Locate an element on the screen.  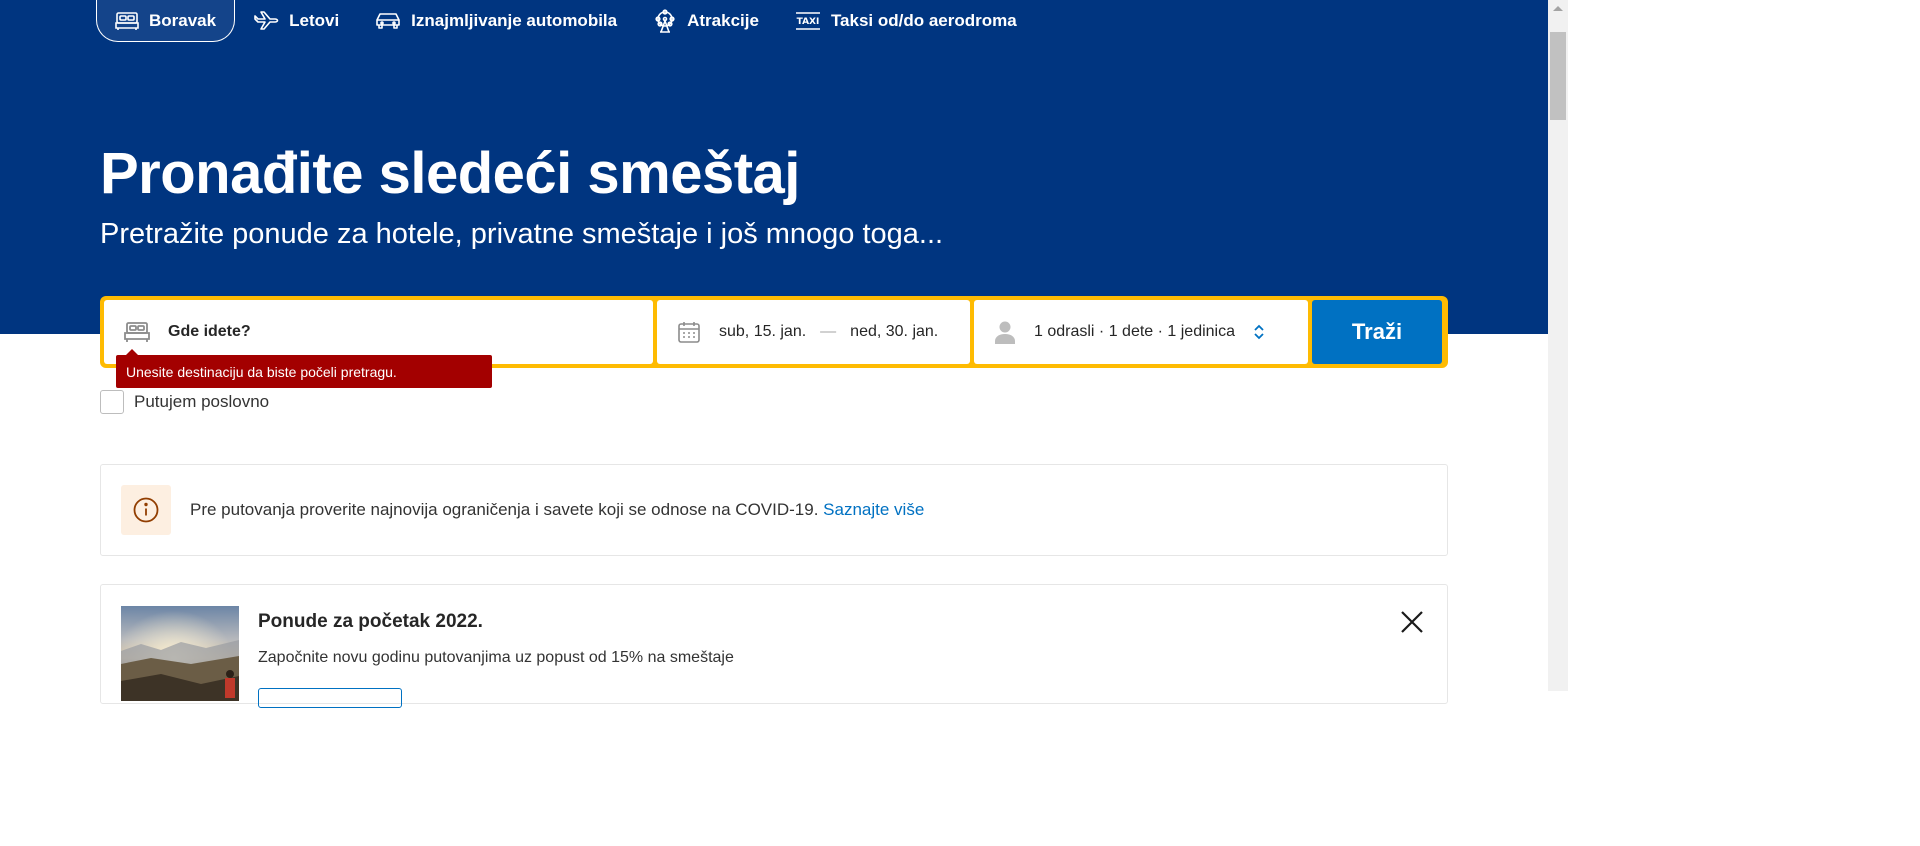
nav-item-label: Boravak is located at coordinates (183, 20).